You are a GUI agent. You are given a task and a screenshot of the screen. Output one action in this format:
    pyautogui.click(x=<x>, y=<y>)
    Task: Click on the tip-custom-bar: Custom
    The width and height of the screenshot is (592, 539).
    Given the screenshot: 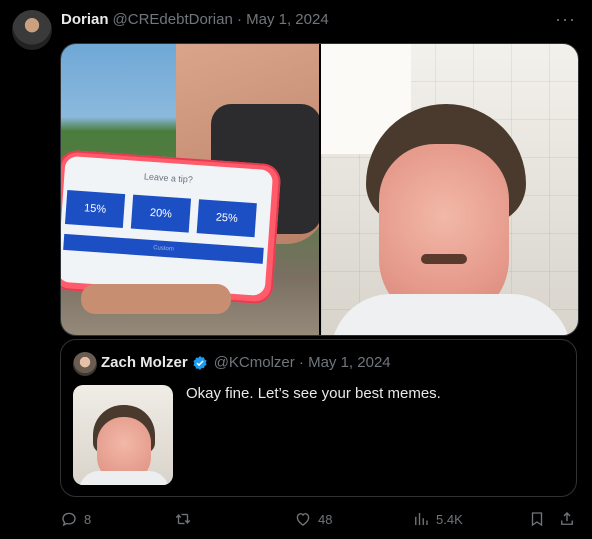 What is the action you would take?
    pyautogui.click(x=163, y=248)
    